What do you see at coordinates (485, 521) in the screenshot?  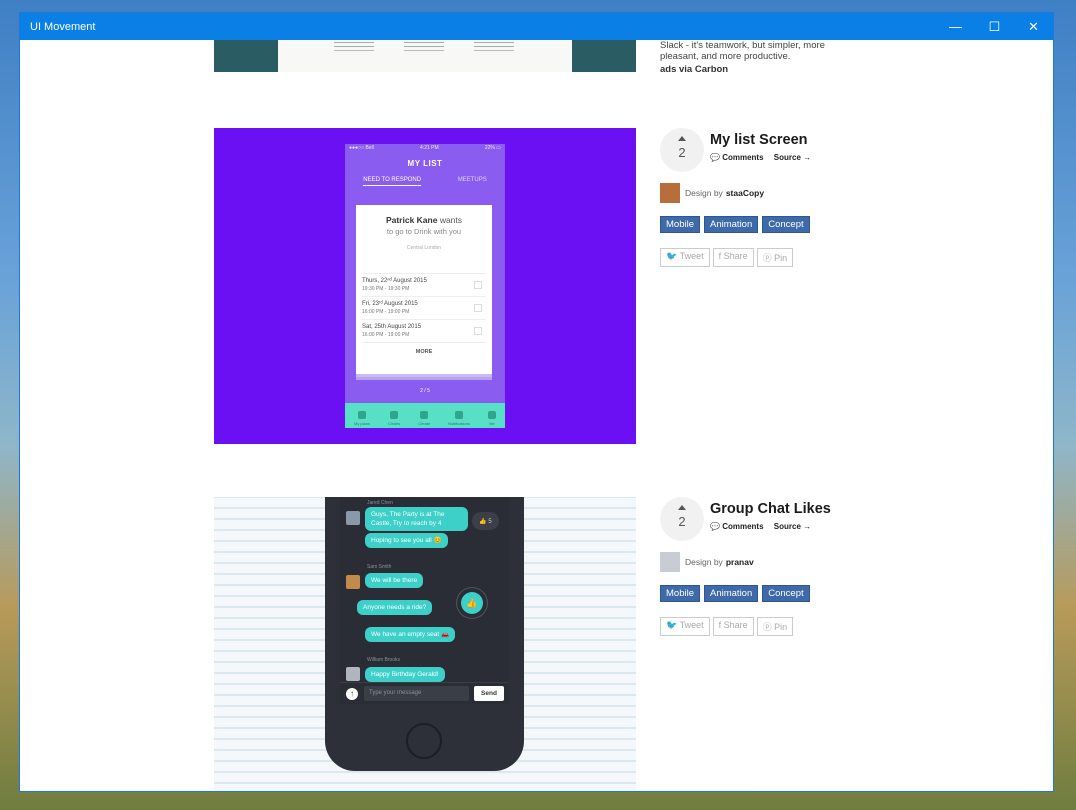 I see `like-count-badge: 👍 5` at bounding box center [485, 521].